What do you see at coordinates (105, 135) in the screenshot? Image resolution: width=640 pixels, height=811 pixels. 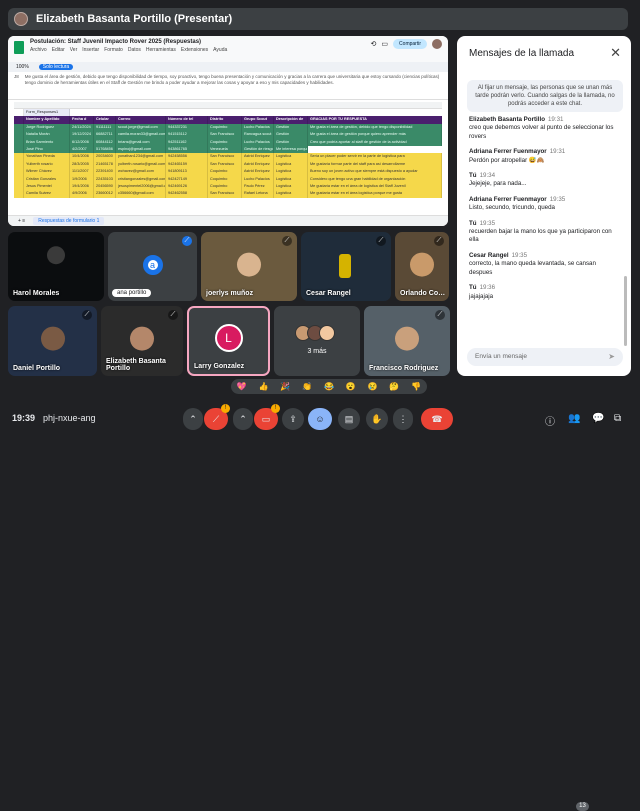 I see `sheet-cell: 66882711` at bounding box center [105, 135].